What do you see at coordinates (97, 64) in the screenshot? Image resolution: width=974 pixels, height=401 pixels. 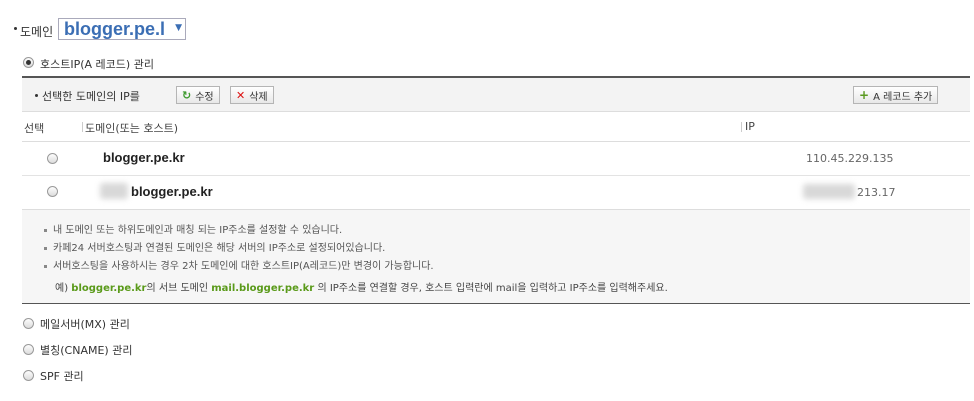 I see `host-ip-radio-label: 호스트IP(A 레코드) 관리` at bounding box center [97, 64].